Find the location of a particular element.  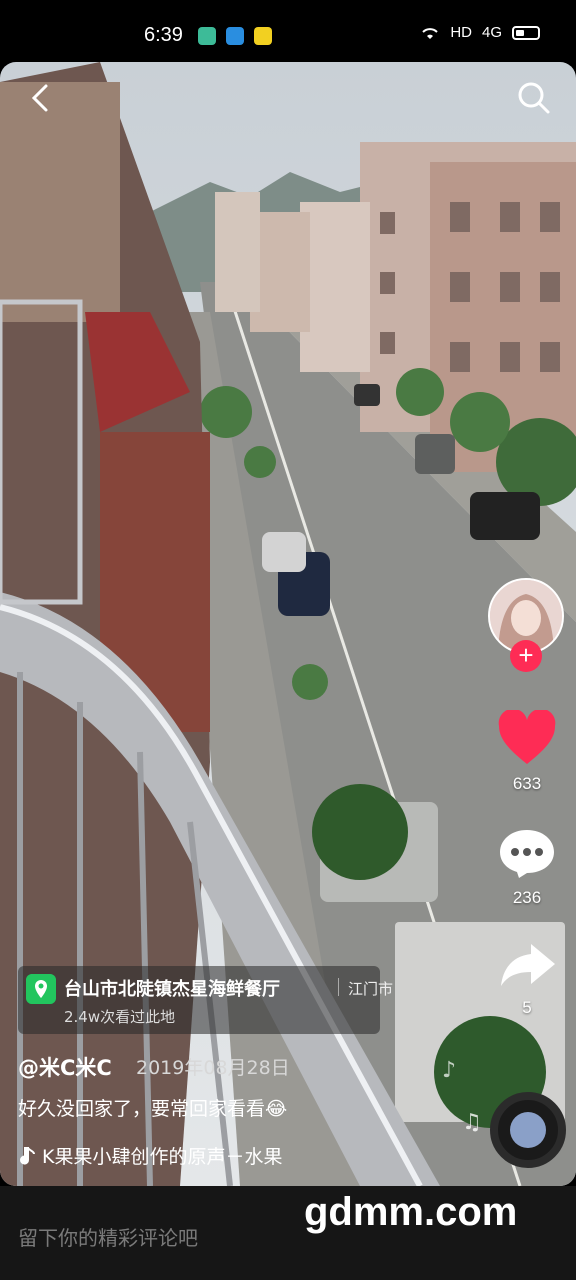

music-disc is located at coordinates (528, 1130).